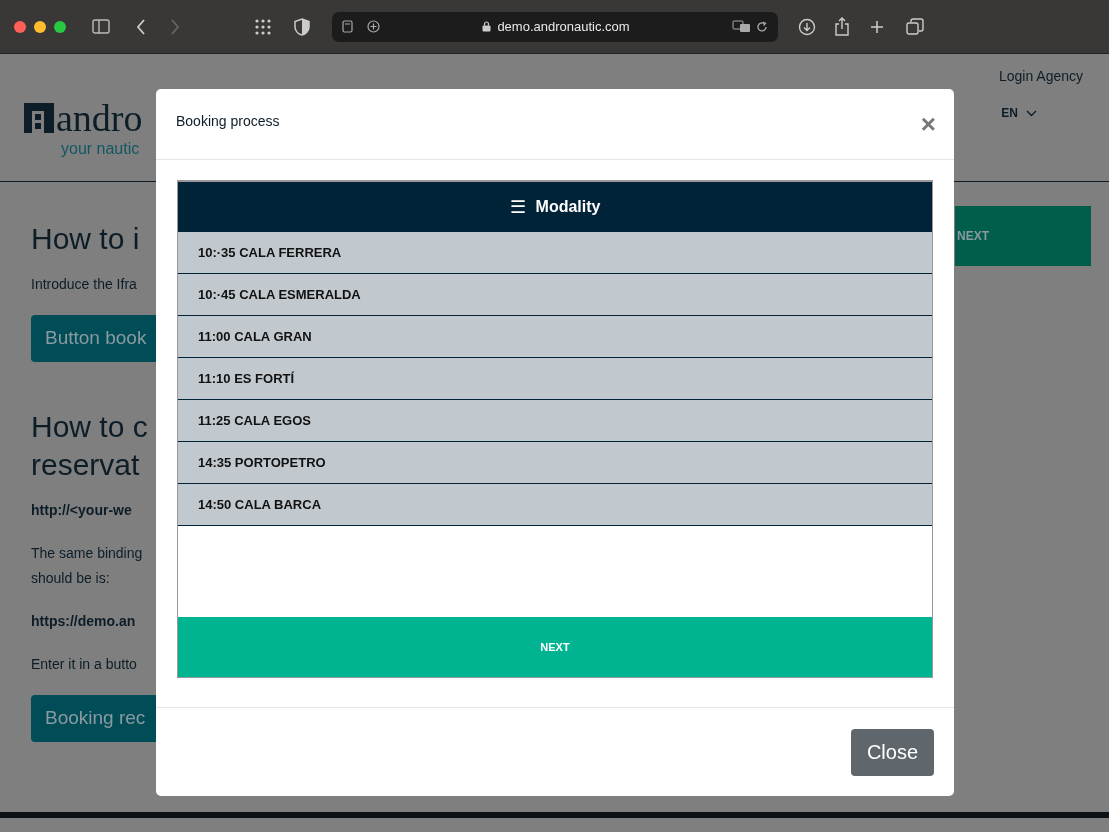 The width and height of the screenshot is (1109, 832). What do you see at coordinates (347, 26) in the screenshot?
I see `reader-icon` at bounding box center [347, 26].